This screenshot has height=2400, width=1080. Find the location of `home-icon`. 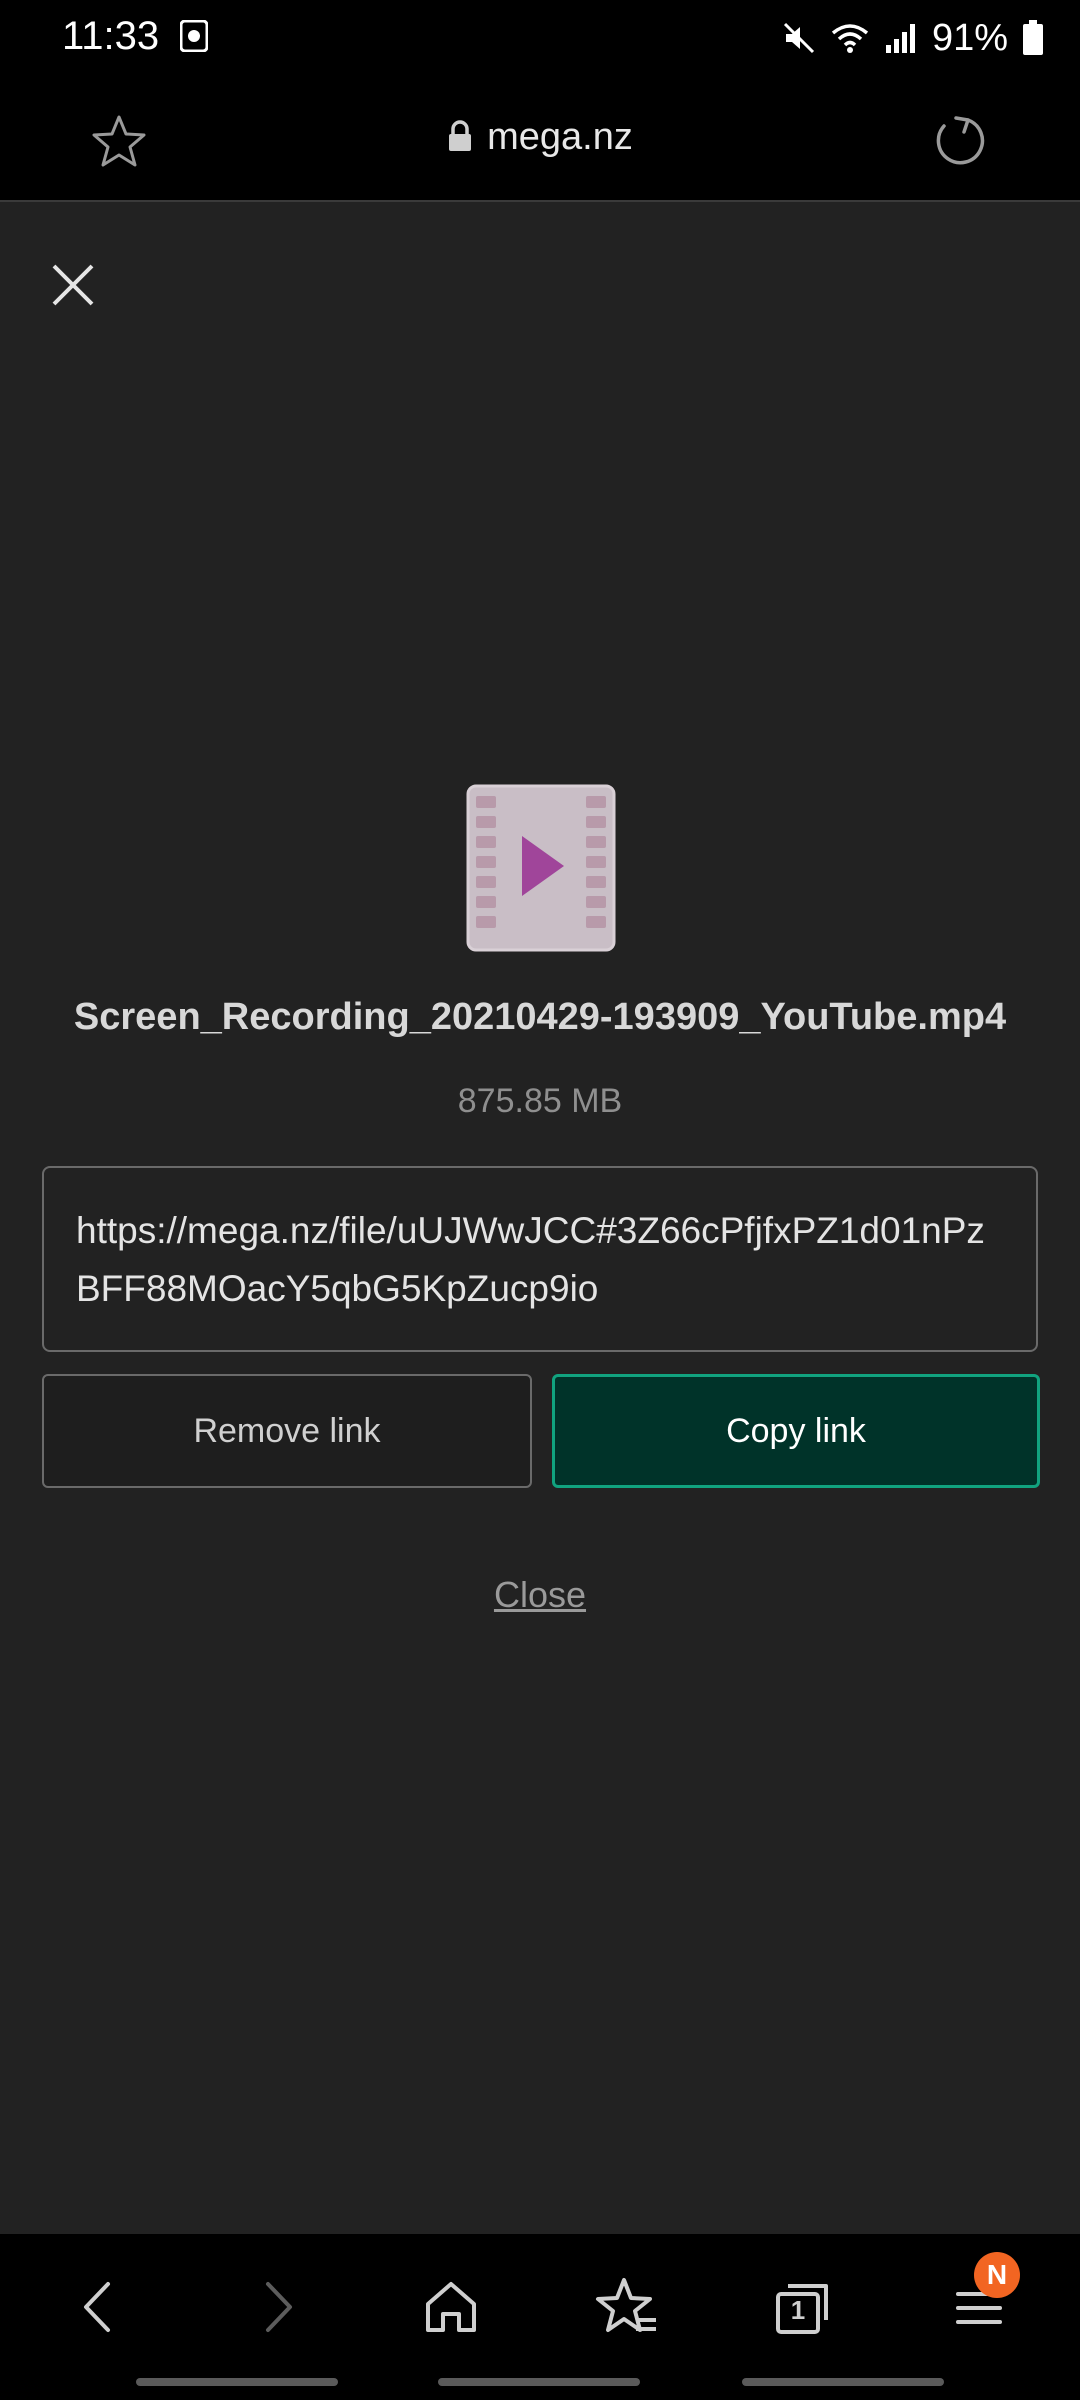

home-icon is located at coordinates (451, 2307).